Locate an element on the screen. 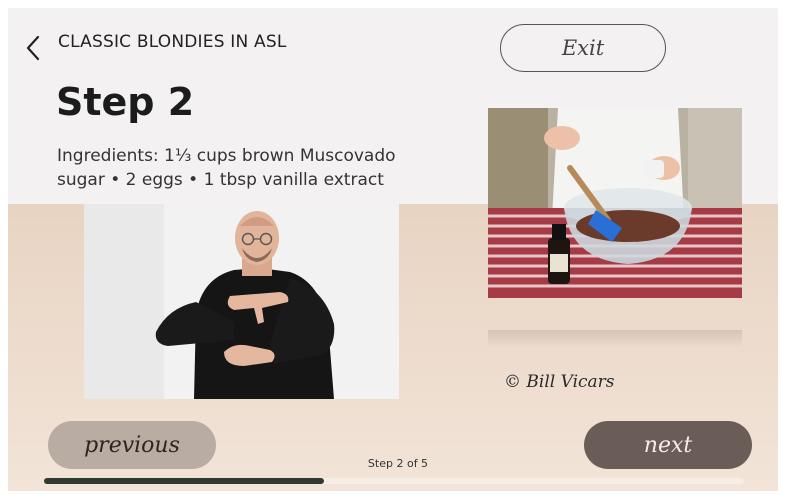 The height and width of the screenshot is (495, 785). mixing-bowl-image is located at coordinates (615, 203).